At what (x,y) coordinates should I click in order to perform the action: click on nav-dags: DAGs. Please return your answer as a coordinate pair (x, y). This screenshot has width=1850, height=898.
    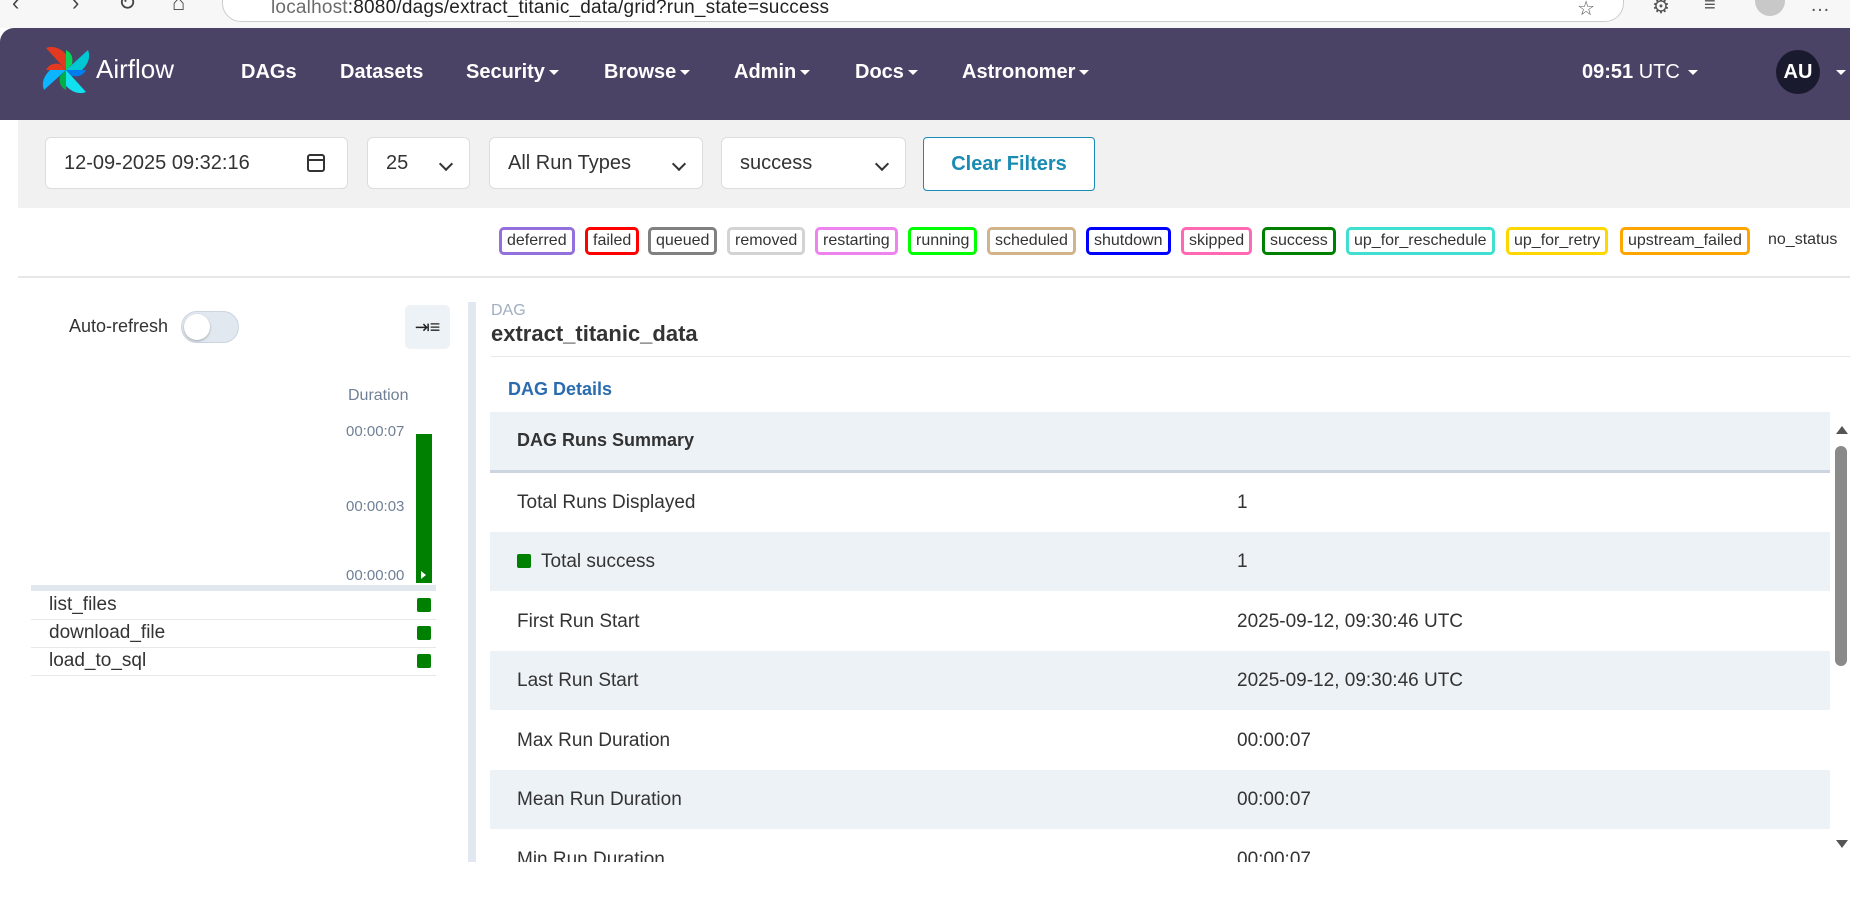
    Looking at the image, I should click on (269, 72).